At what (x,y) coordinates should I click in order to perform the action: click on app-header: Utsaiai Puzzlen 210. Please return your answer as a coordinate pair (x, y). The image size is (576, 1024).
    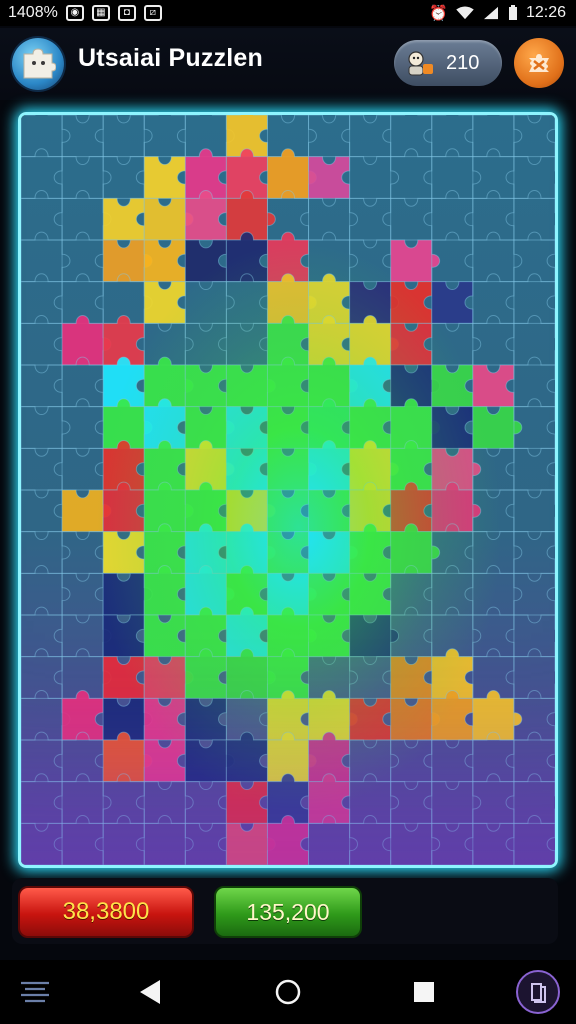
    Looking at the image, I should click on (288, 64).